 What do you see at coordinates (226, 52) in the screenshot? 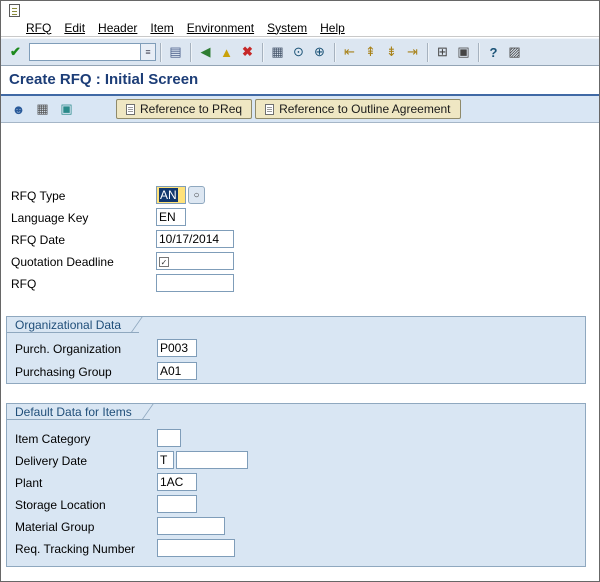
I see `exit-icon: ▲` at bounding box center [226, 52].